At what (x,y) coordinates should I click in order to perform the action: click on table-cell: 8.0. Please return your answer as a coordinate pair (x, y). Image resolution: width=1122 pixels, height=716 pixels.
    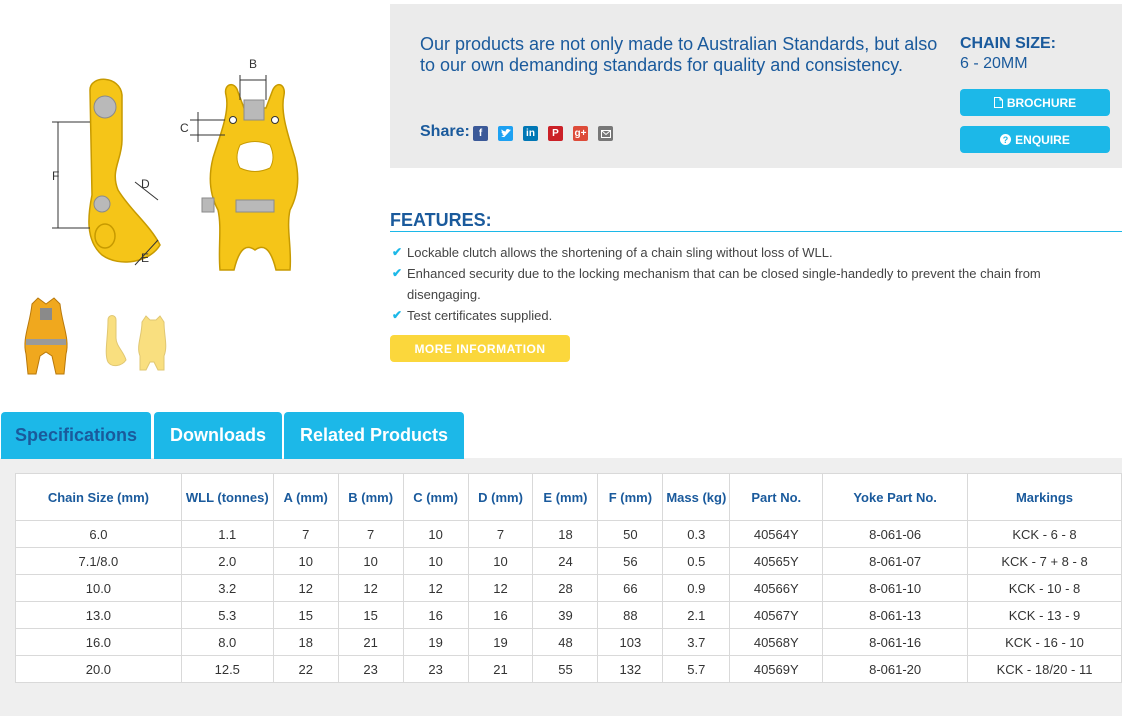
    Looking at the image, I should click on (227, 642).